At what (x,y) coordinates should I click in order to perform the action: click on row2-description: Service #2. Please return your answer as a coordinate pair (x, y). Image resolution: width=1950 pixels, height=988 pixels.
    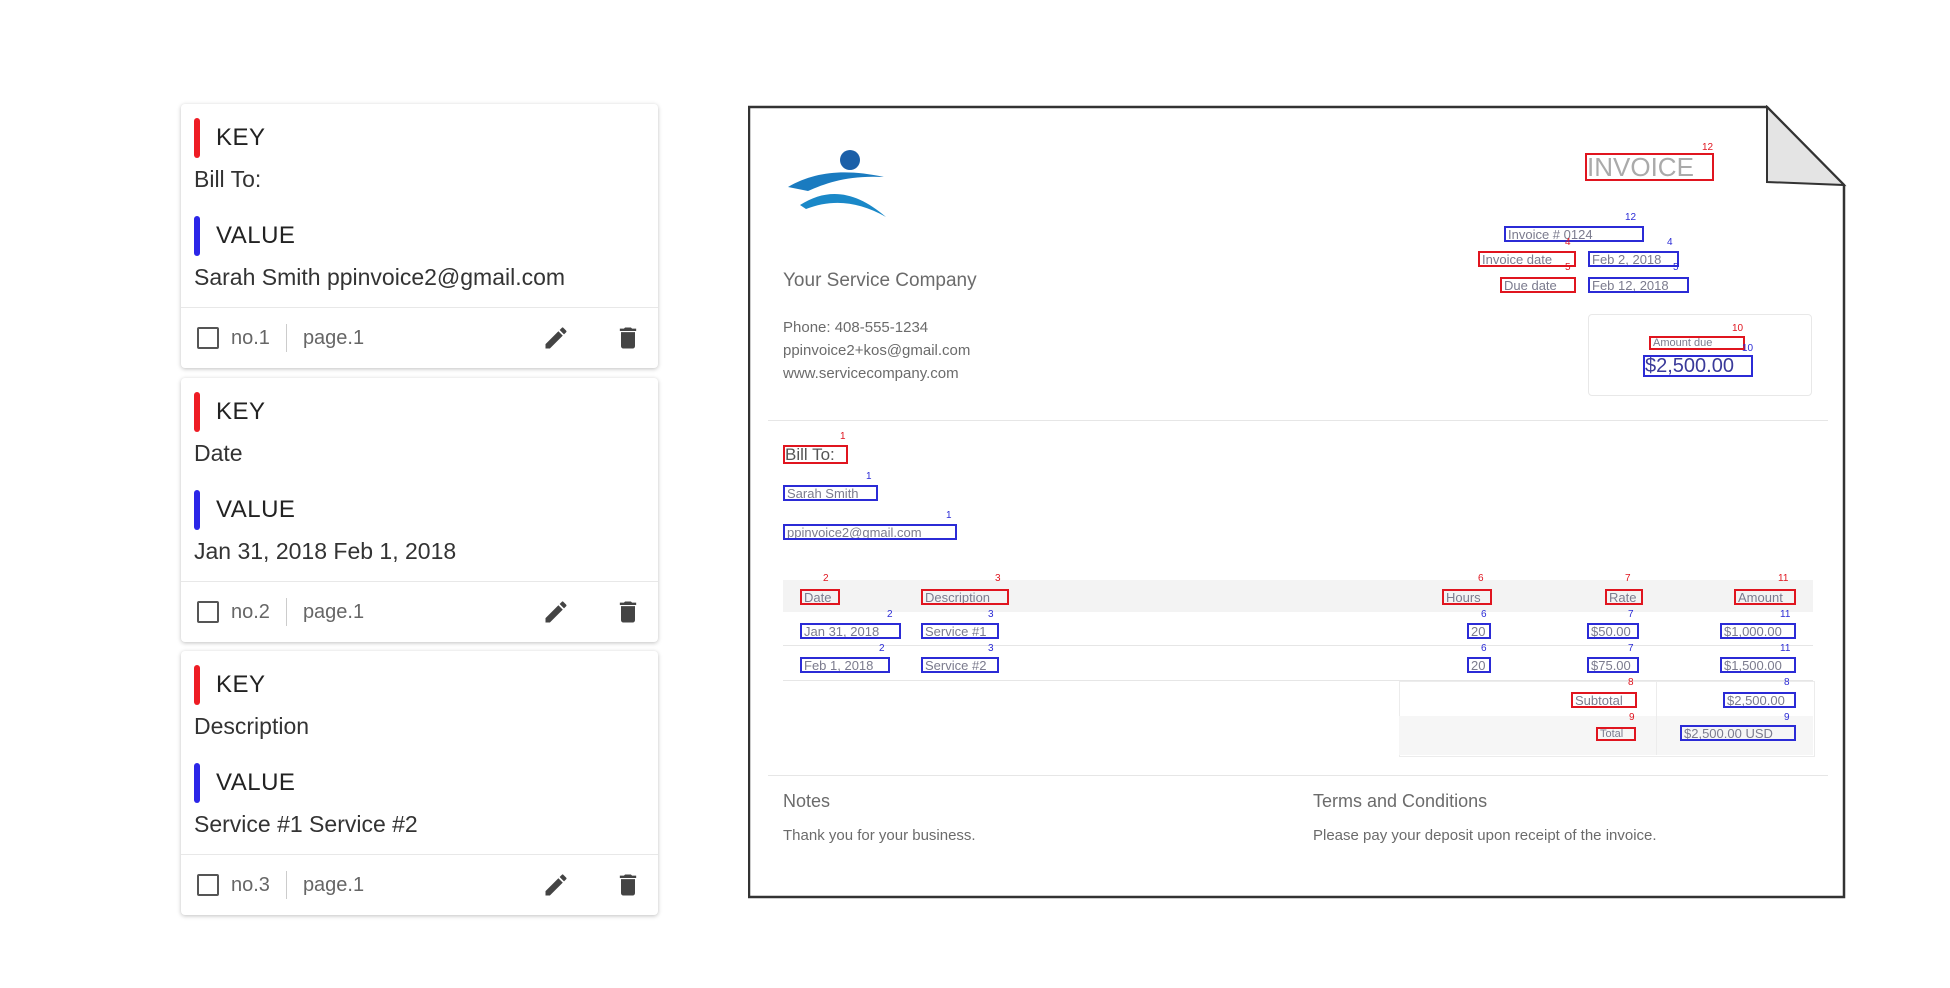
    Looking at the image, I should click on (960, 665).